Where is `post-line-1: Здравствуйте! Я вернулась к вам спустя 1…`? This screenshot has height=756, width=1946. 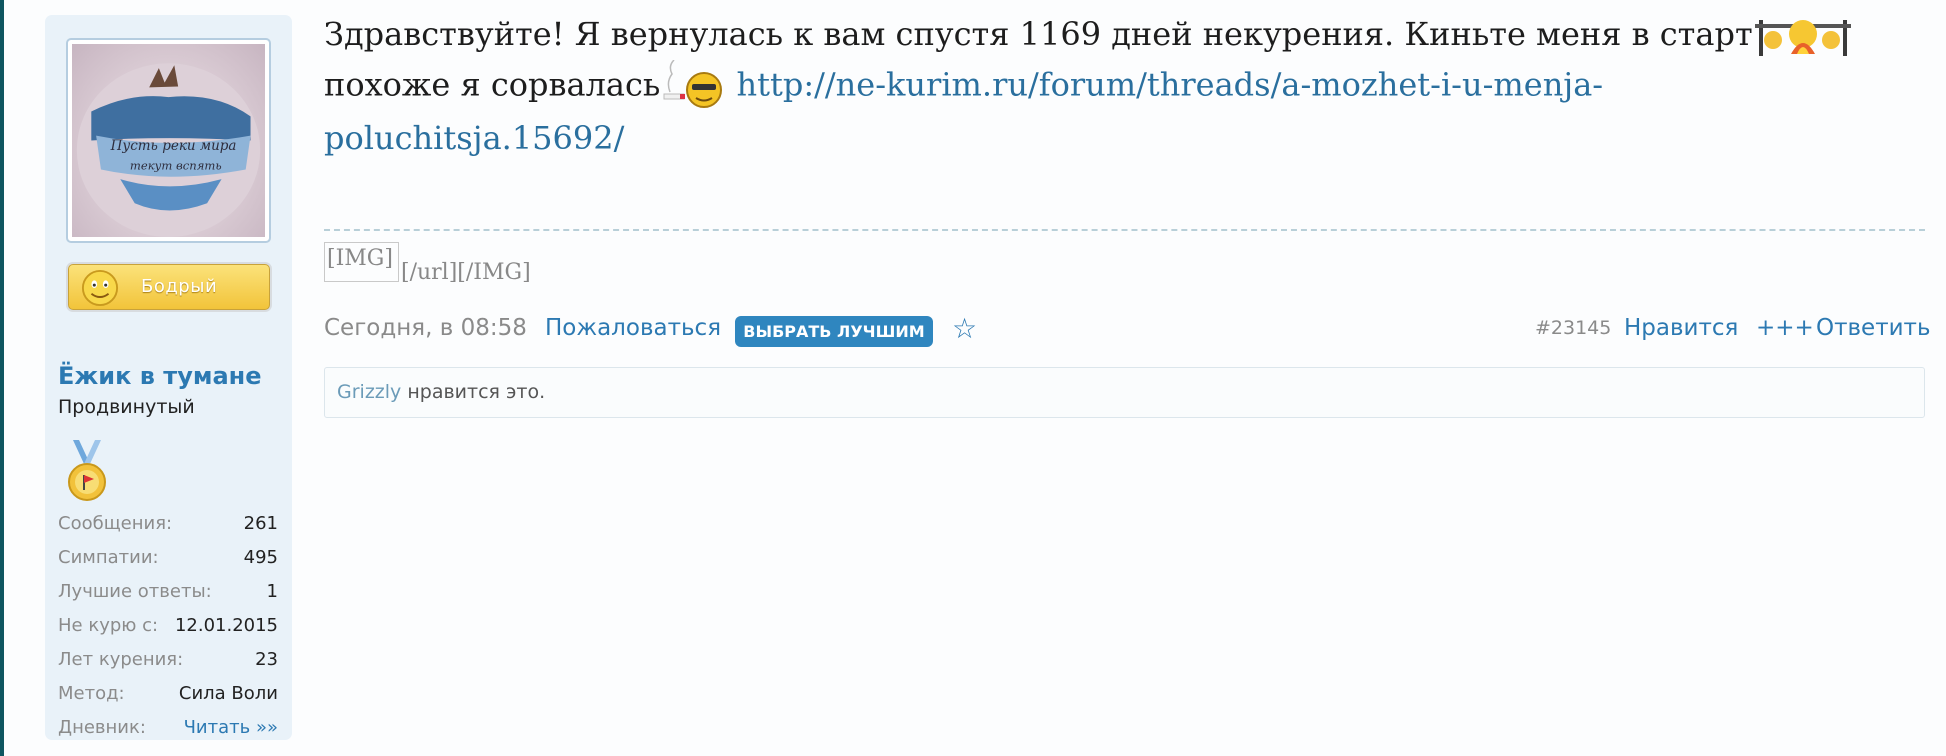
post-line-1: Здравствуйте! Я вернулась к вам спустя 1… is located at coordinates (1038, 34).